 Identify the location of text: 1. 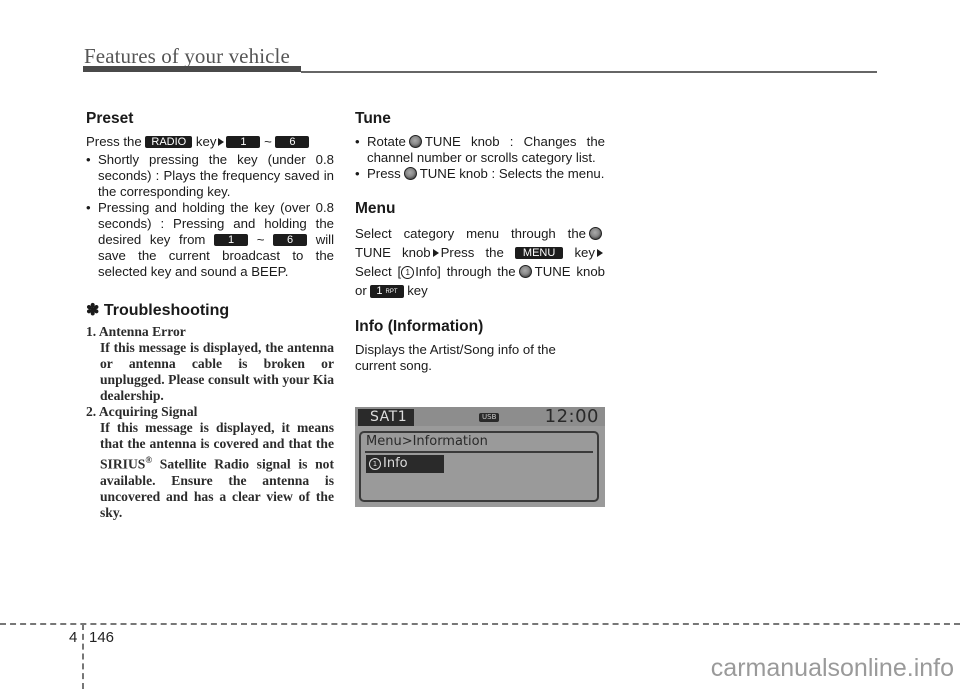
(379, 291).